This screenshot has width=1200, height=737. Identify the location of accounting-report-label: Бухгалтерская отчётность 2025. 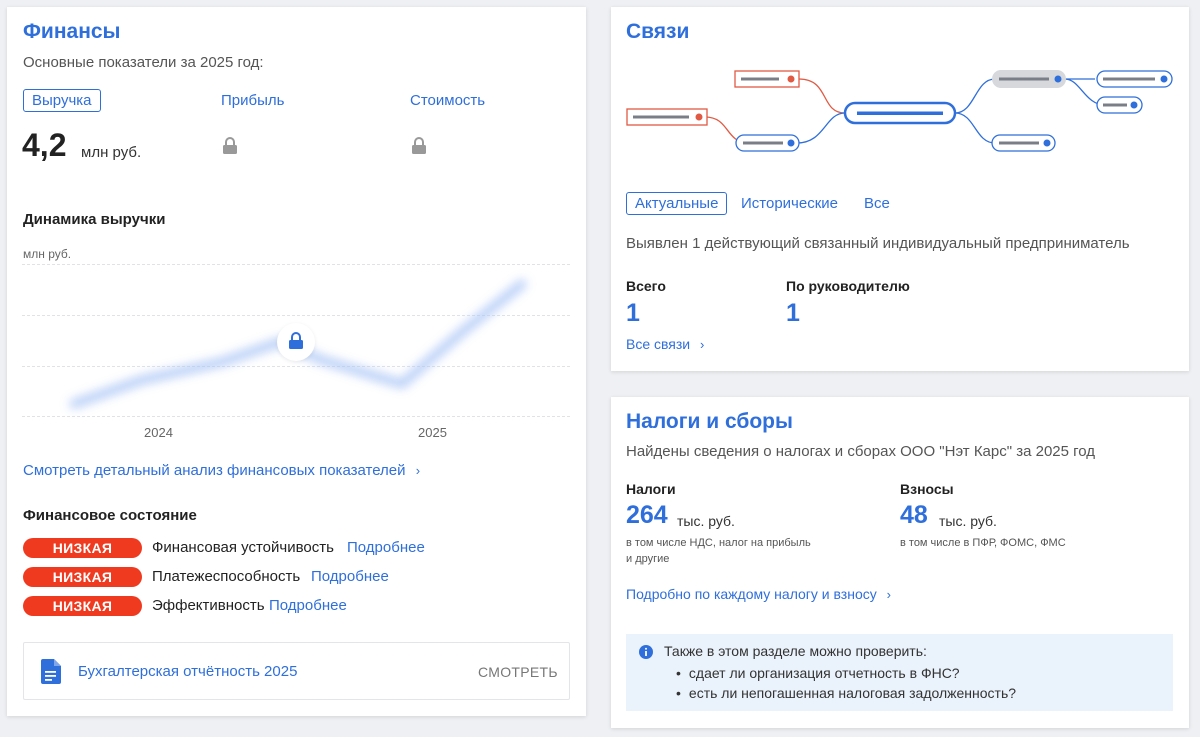
(188, 671).